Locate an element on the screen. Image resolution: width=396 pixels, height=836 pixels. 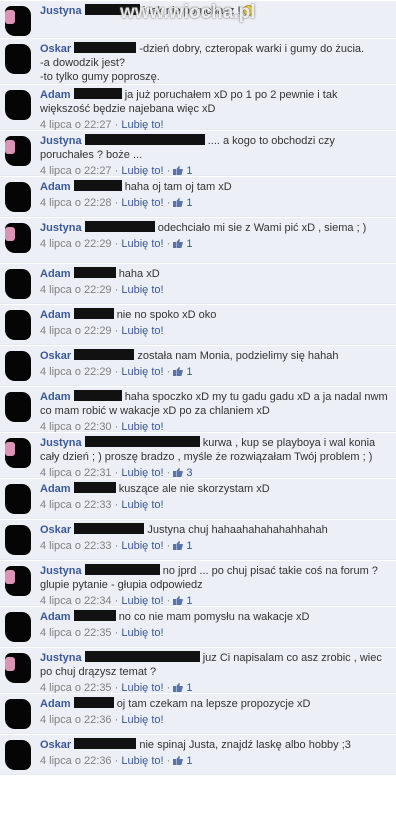
comment-meta: 4 lipca o 22:36 · Lubię to! is located at coordinates (215, 720).